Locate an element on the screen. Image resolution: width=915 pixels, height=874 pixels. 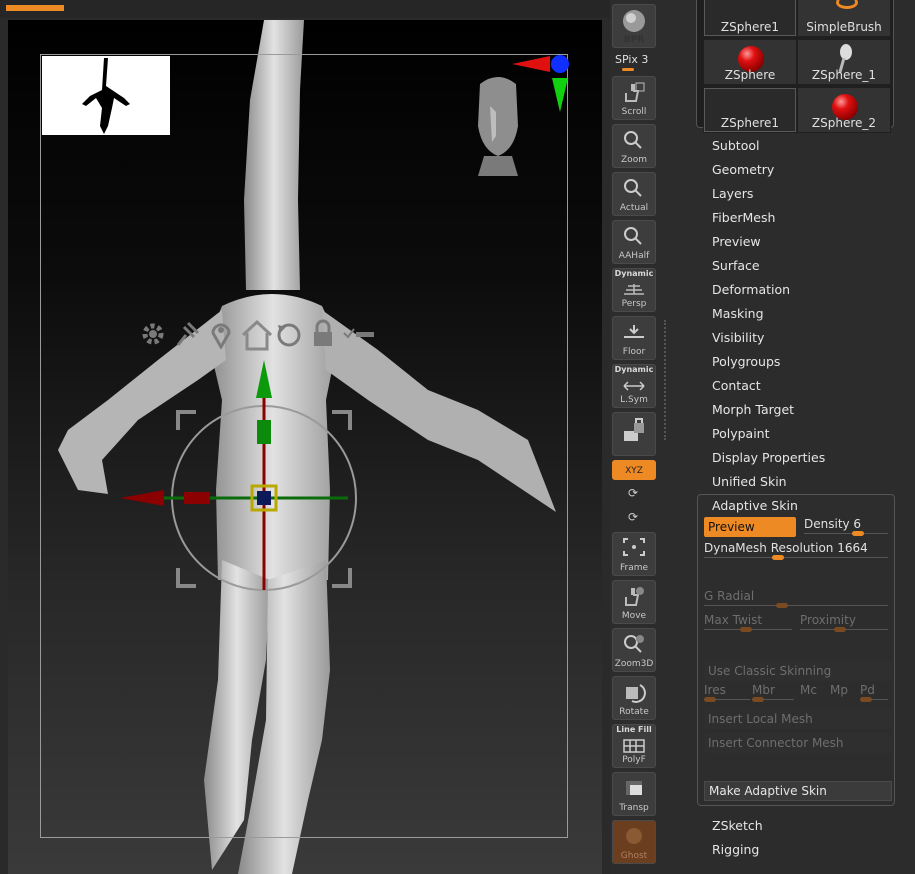
mbr-slider: Mbr is located at coordinates (773, 693).